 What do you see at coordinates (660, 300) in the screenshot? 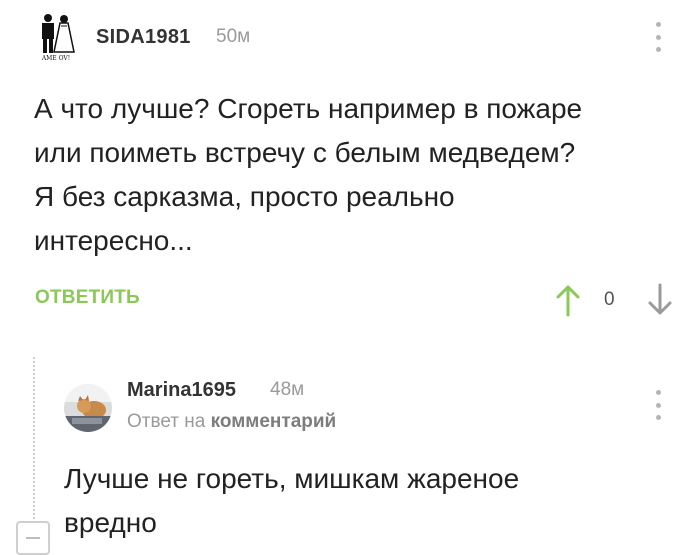
I see `arrow-down-icon` at bounding box center [660, 300].